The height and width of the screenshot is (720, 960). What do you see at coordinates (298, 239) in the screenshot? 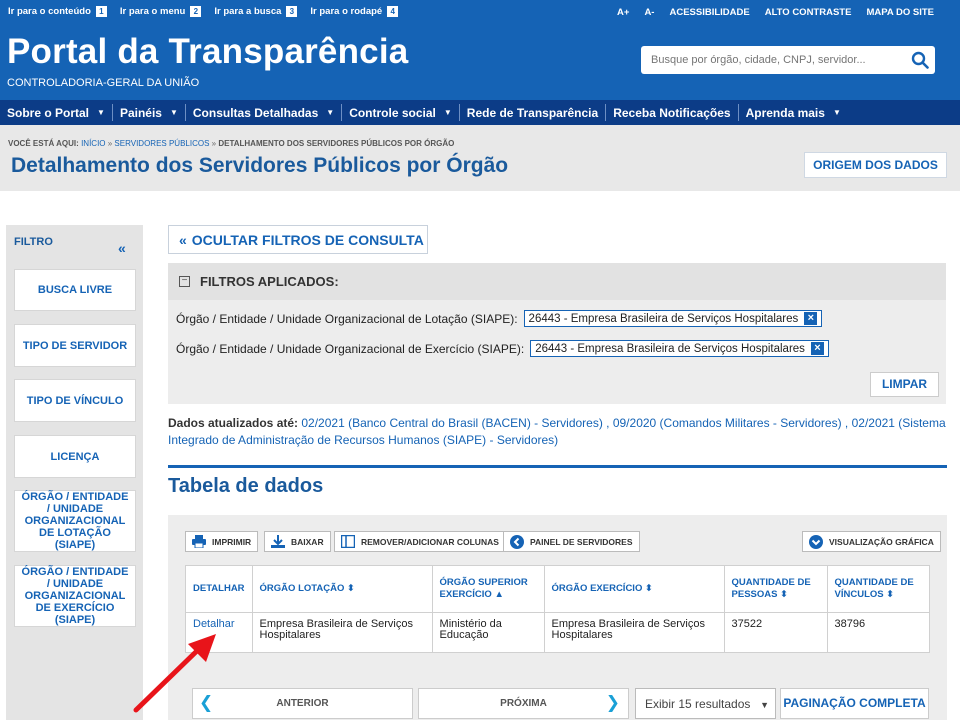
I see `hide-filters-button: « OCULTAR FILTROS DE CONSULTA` at bounding box center [298, 239].